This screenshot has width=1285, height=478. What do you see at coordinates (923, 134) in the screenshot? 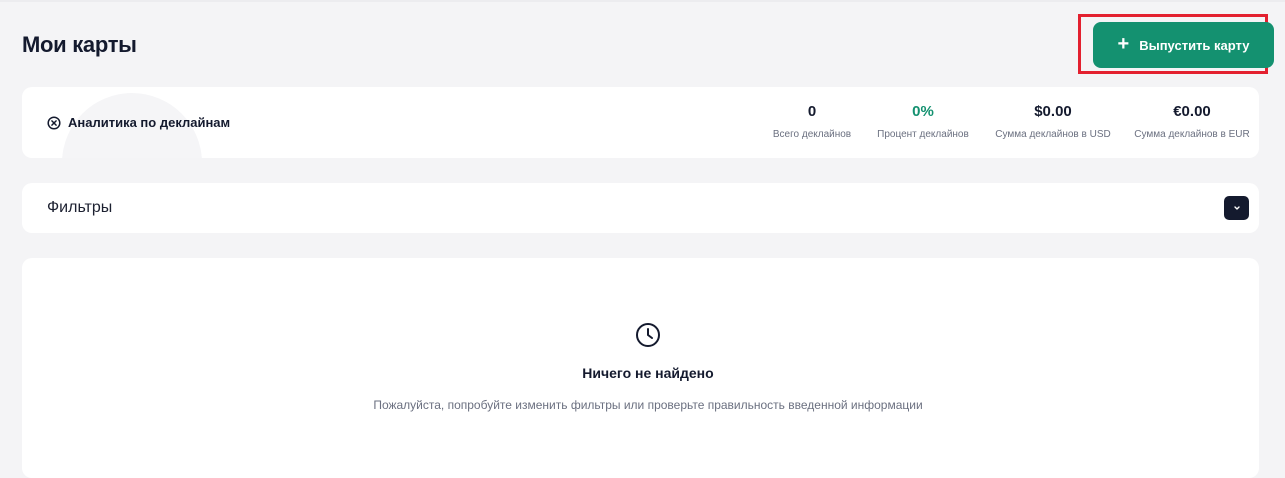
I see `stat-label: Процент деклайнов` at bounding box center [923, 134].